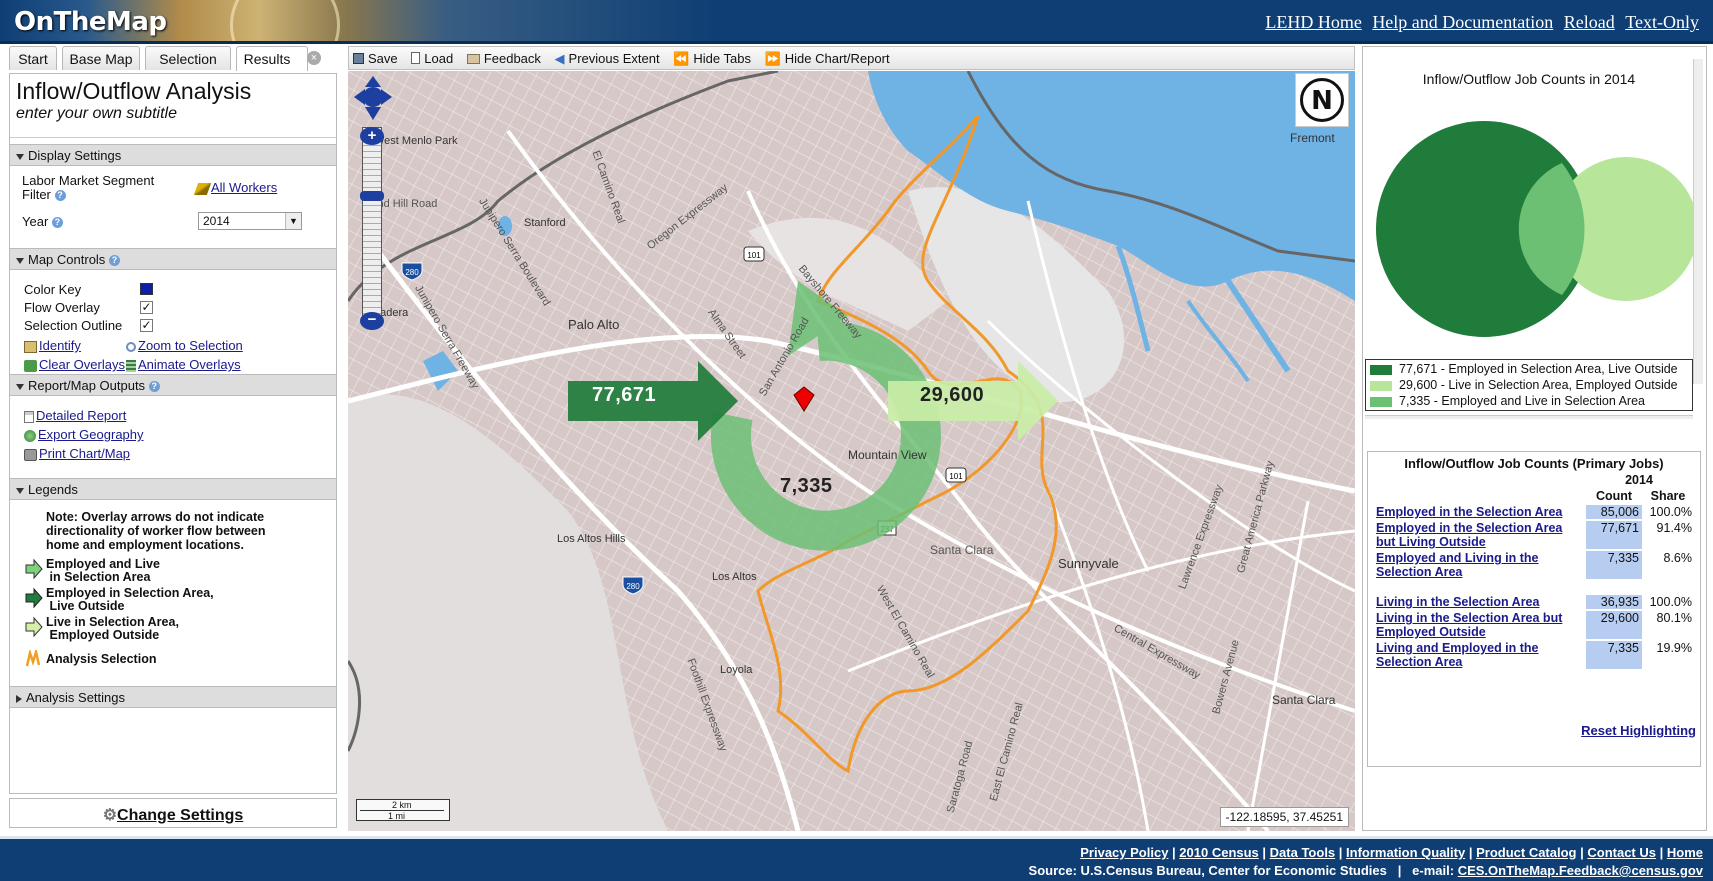  What do you see at coordinates (373, 98) in the screenshot?
I see `pan-control` at bounding box center [373, 98].